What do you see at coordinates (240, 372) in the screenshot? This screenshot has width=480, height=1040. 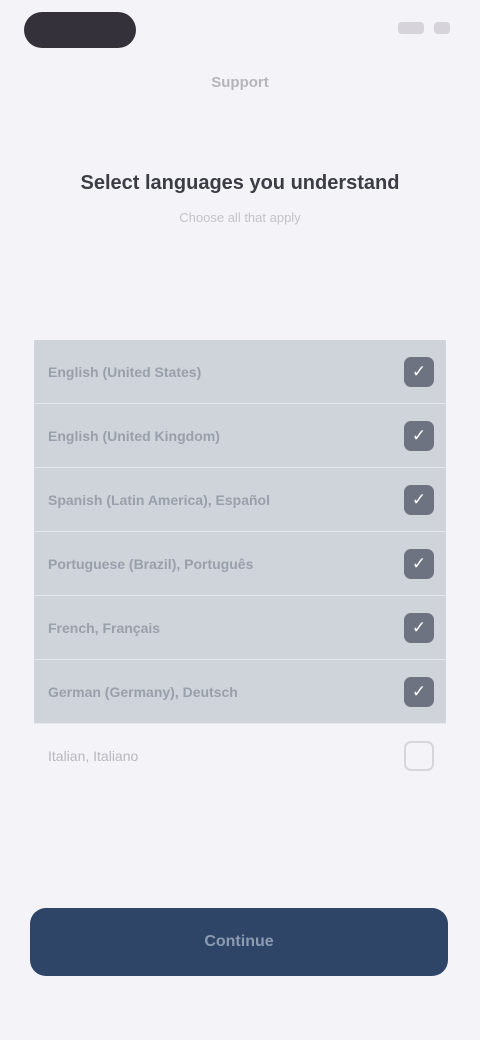 I see `language-option-english-us: English (United States) ✓` at bounding box center [240, 372].